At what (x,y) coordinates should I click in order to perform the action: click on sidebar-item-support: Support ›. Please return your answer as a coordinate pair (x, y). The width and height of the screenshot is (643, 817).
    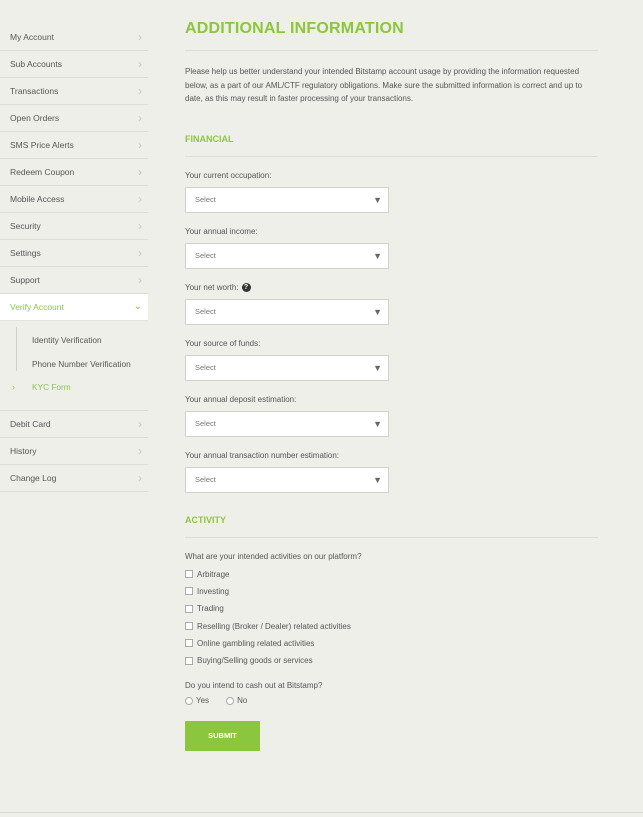
    Looking at the image, I should click on (74, 280).